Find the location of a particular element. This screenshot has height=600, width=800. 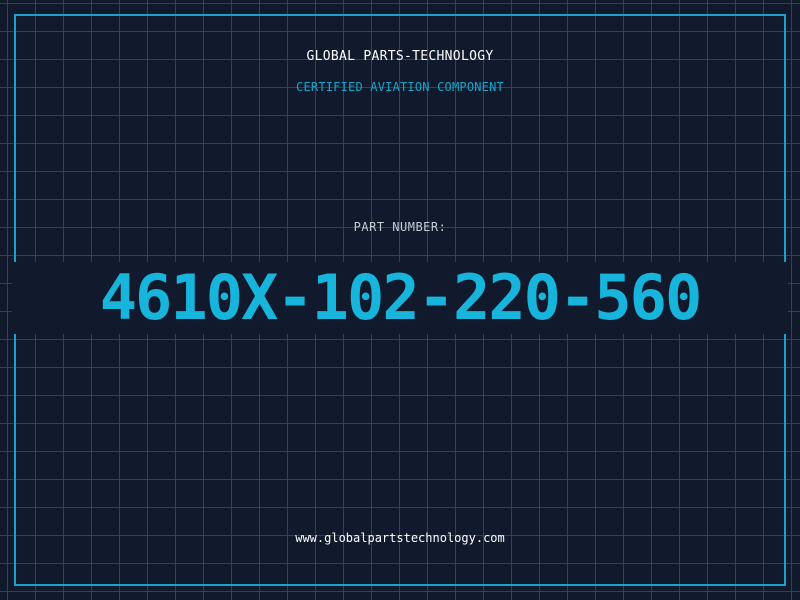

part-number-label: PART NUMBER: is located at coordinates (400, 227).